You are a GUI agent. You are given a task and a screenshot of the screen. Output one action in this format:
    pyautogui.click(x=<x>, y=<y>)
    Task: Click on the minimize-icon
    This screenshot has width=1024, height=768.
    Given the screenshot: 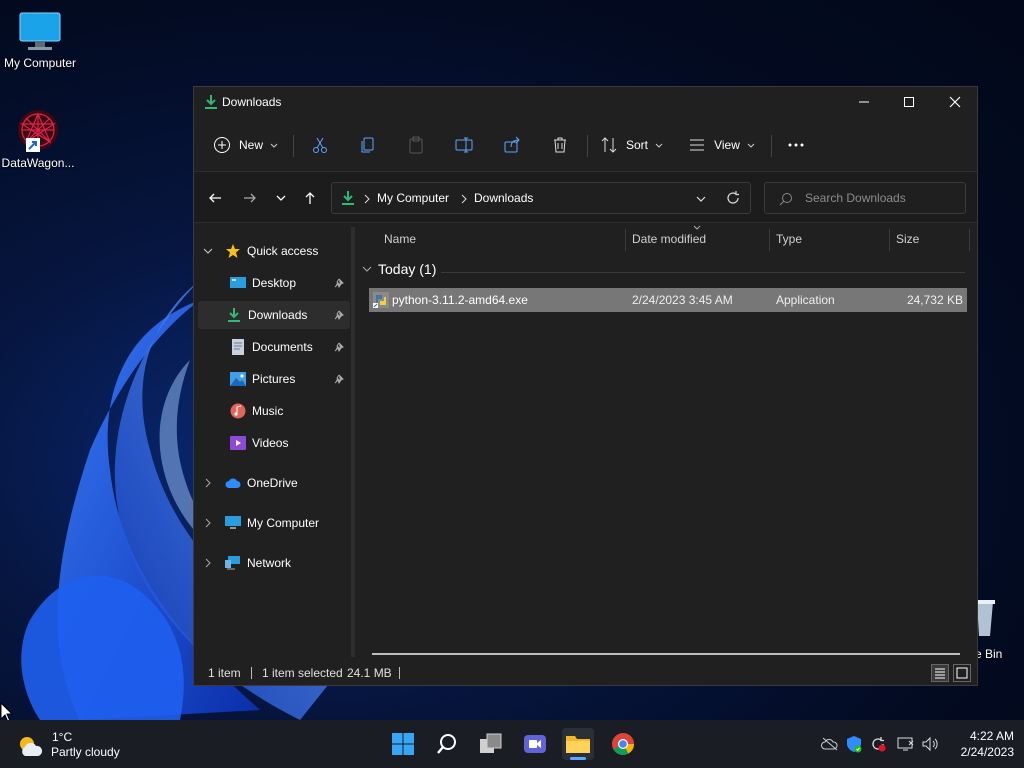 What is the action you would take?
    pyautogui.click(x=864, y=102)
    